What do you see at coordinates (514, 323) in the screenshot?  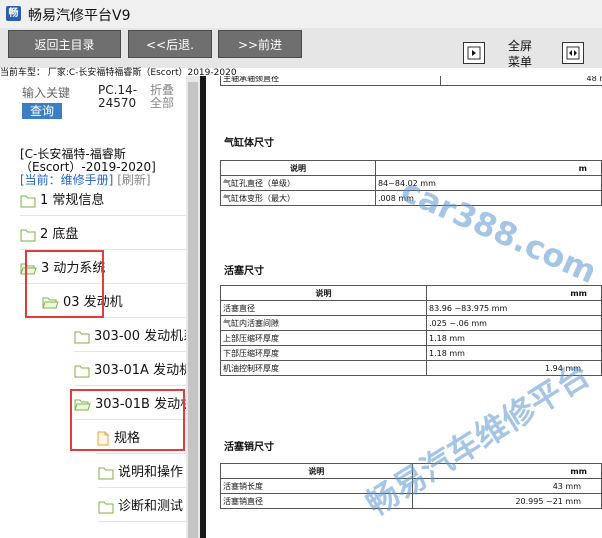 I see `table-cell: .025 ~.06 mm` at bounding box center [514, 323].